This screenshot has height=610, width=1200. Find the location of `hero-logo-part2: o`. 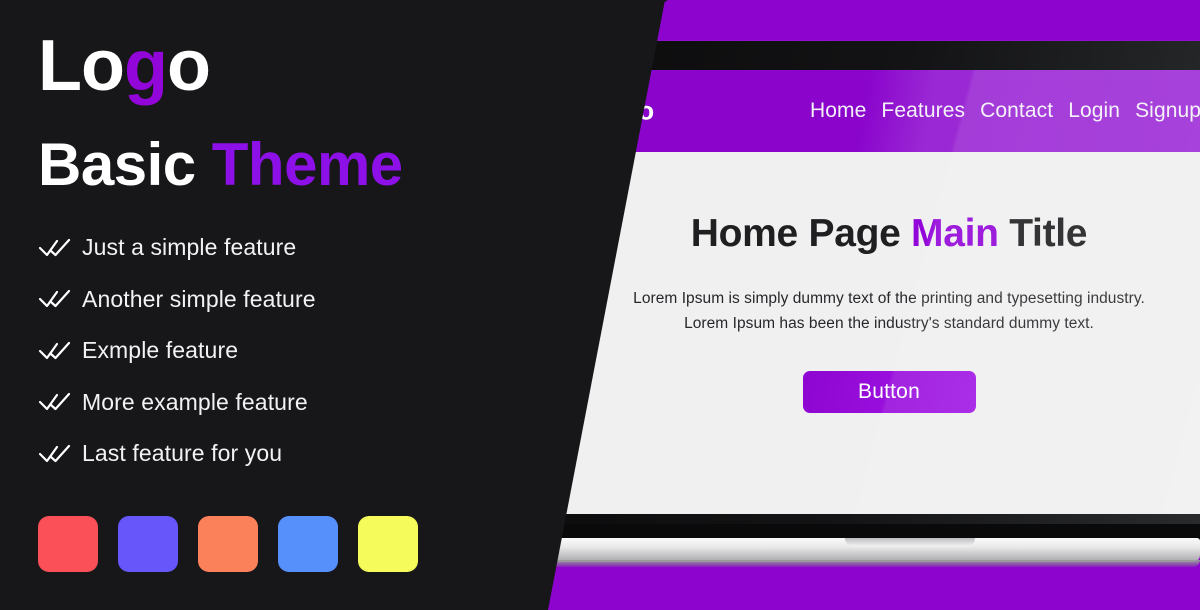

hero-logo-part2: o is located at coordinates (188, 66).